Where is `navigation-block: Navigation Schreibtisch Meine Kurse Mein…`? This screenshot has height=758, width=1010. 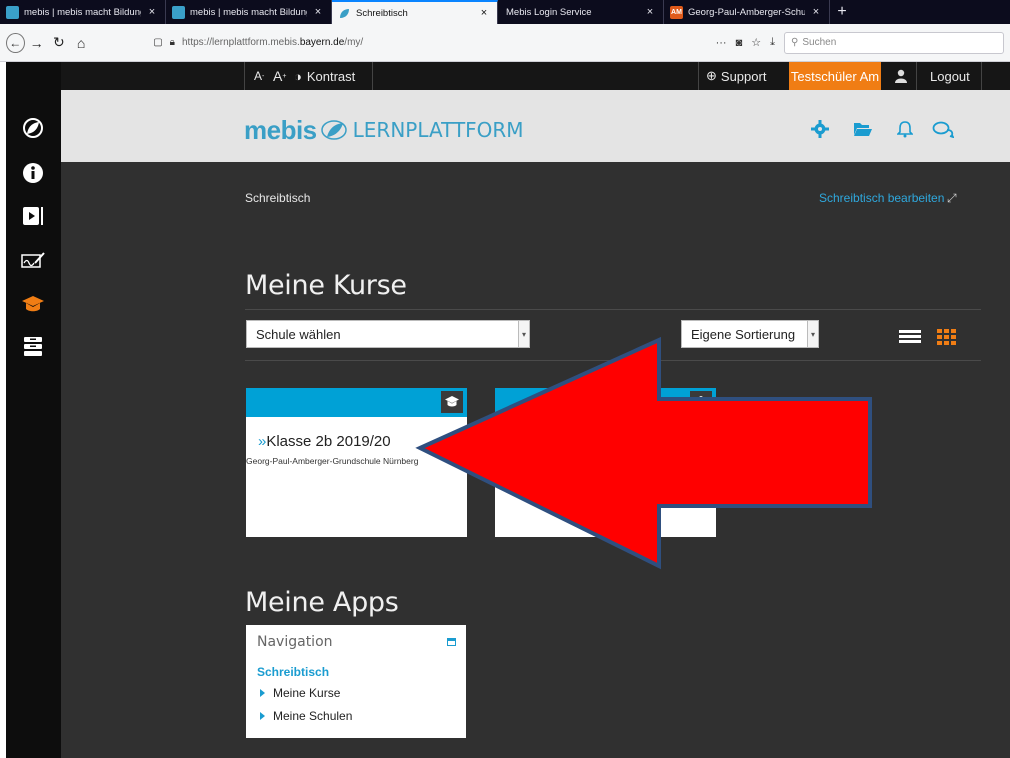
navigation-block: Navigation Schreibtisch Meine Kurse Mein… is located at coordinates (356, 681).